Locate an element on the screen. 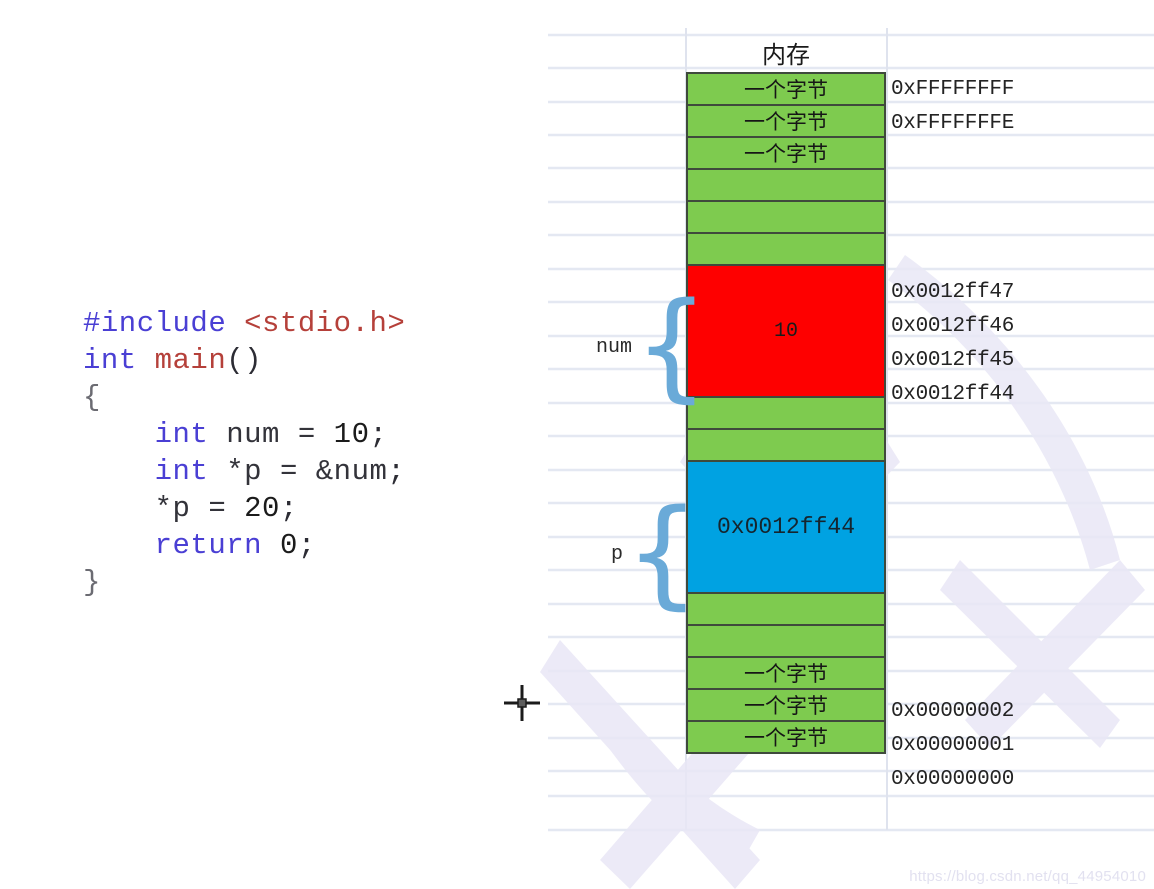  crosshair-marker is located at coordinates (522, 703).